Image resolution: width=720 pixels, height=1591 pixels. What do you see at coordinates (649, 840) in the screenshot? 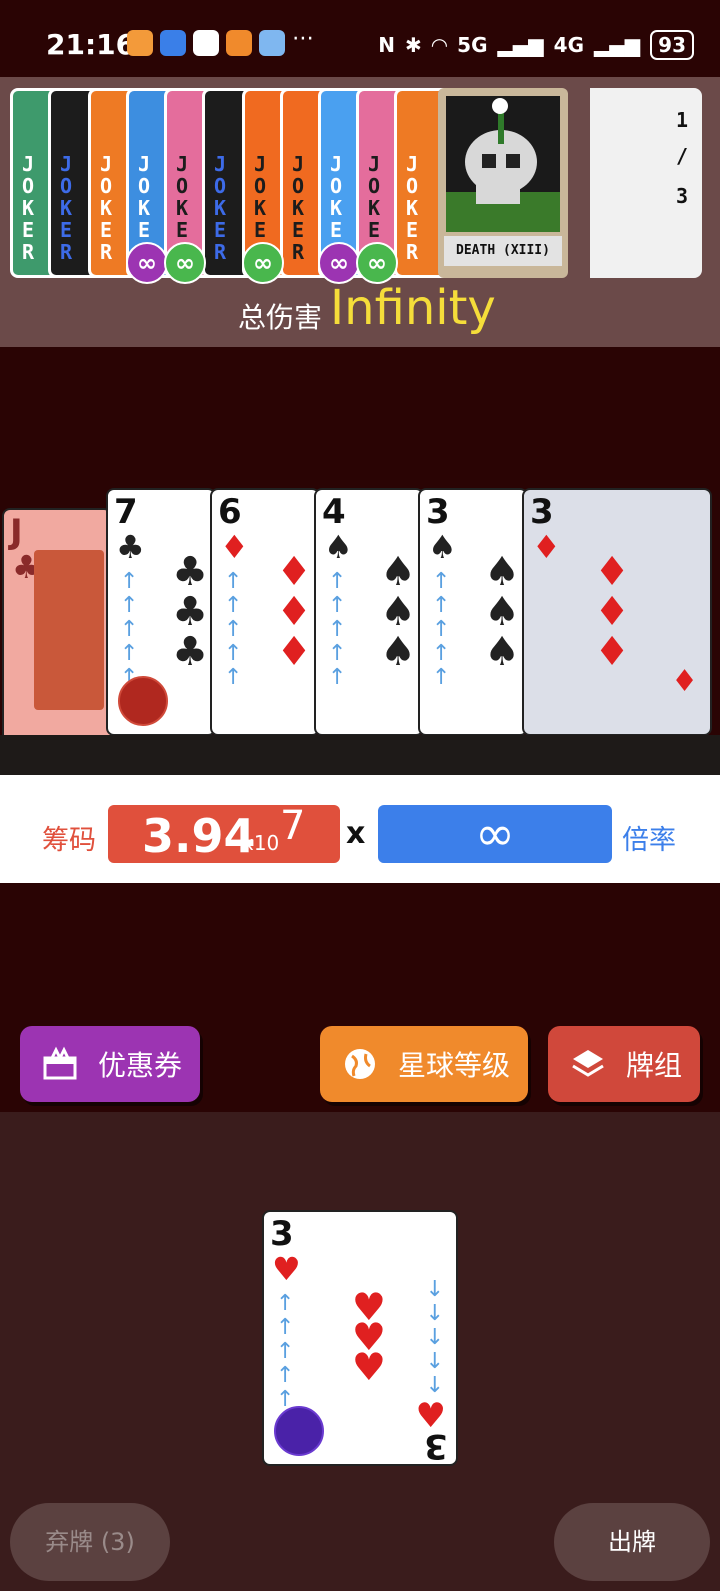
I see `mult-label: 倍率` at bounding box center [649, 840].